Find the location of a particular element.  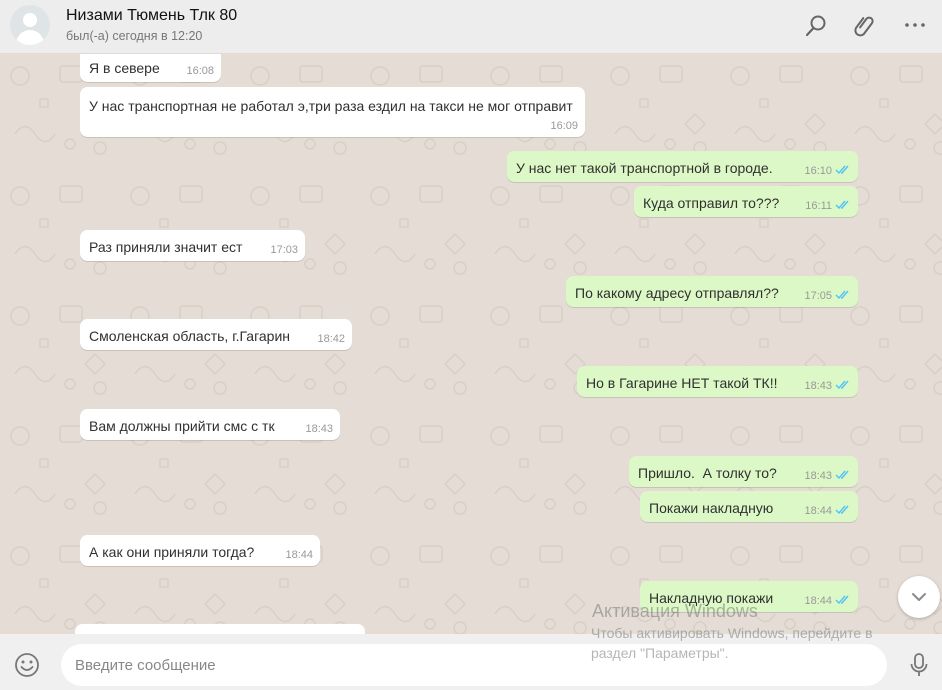

last-seen-status: был(-а) сегодня в 12:20 is located at coordinates (134, 36).